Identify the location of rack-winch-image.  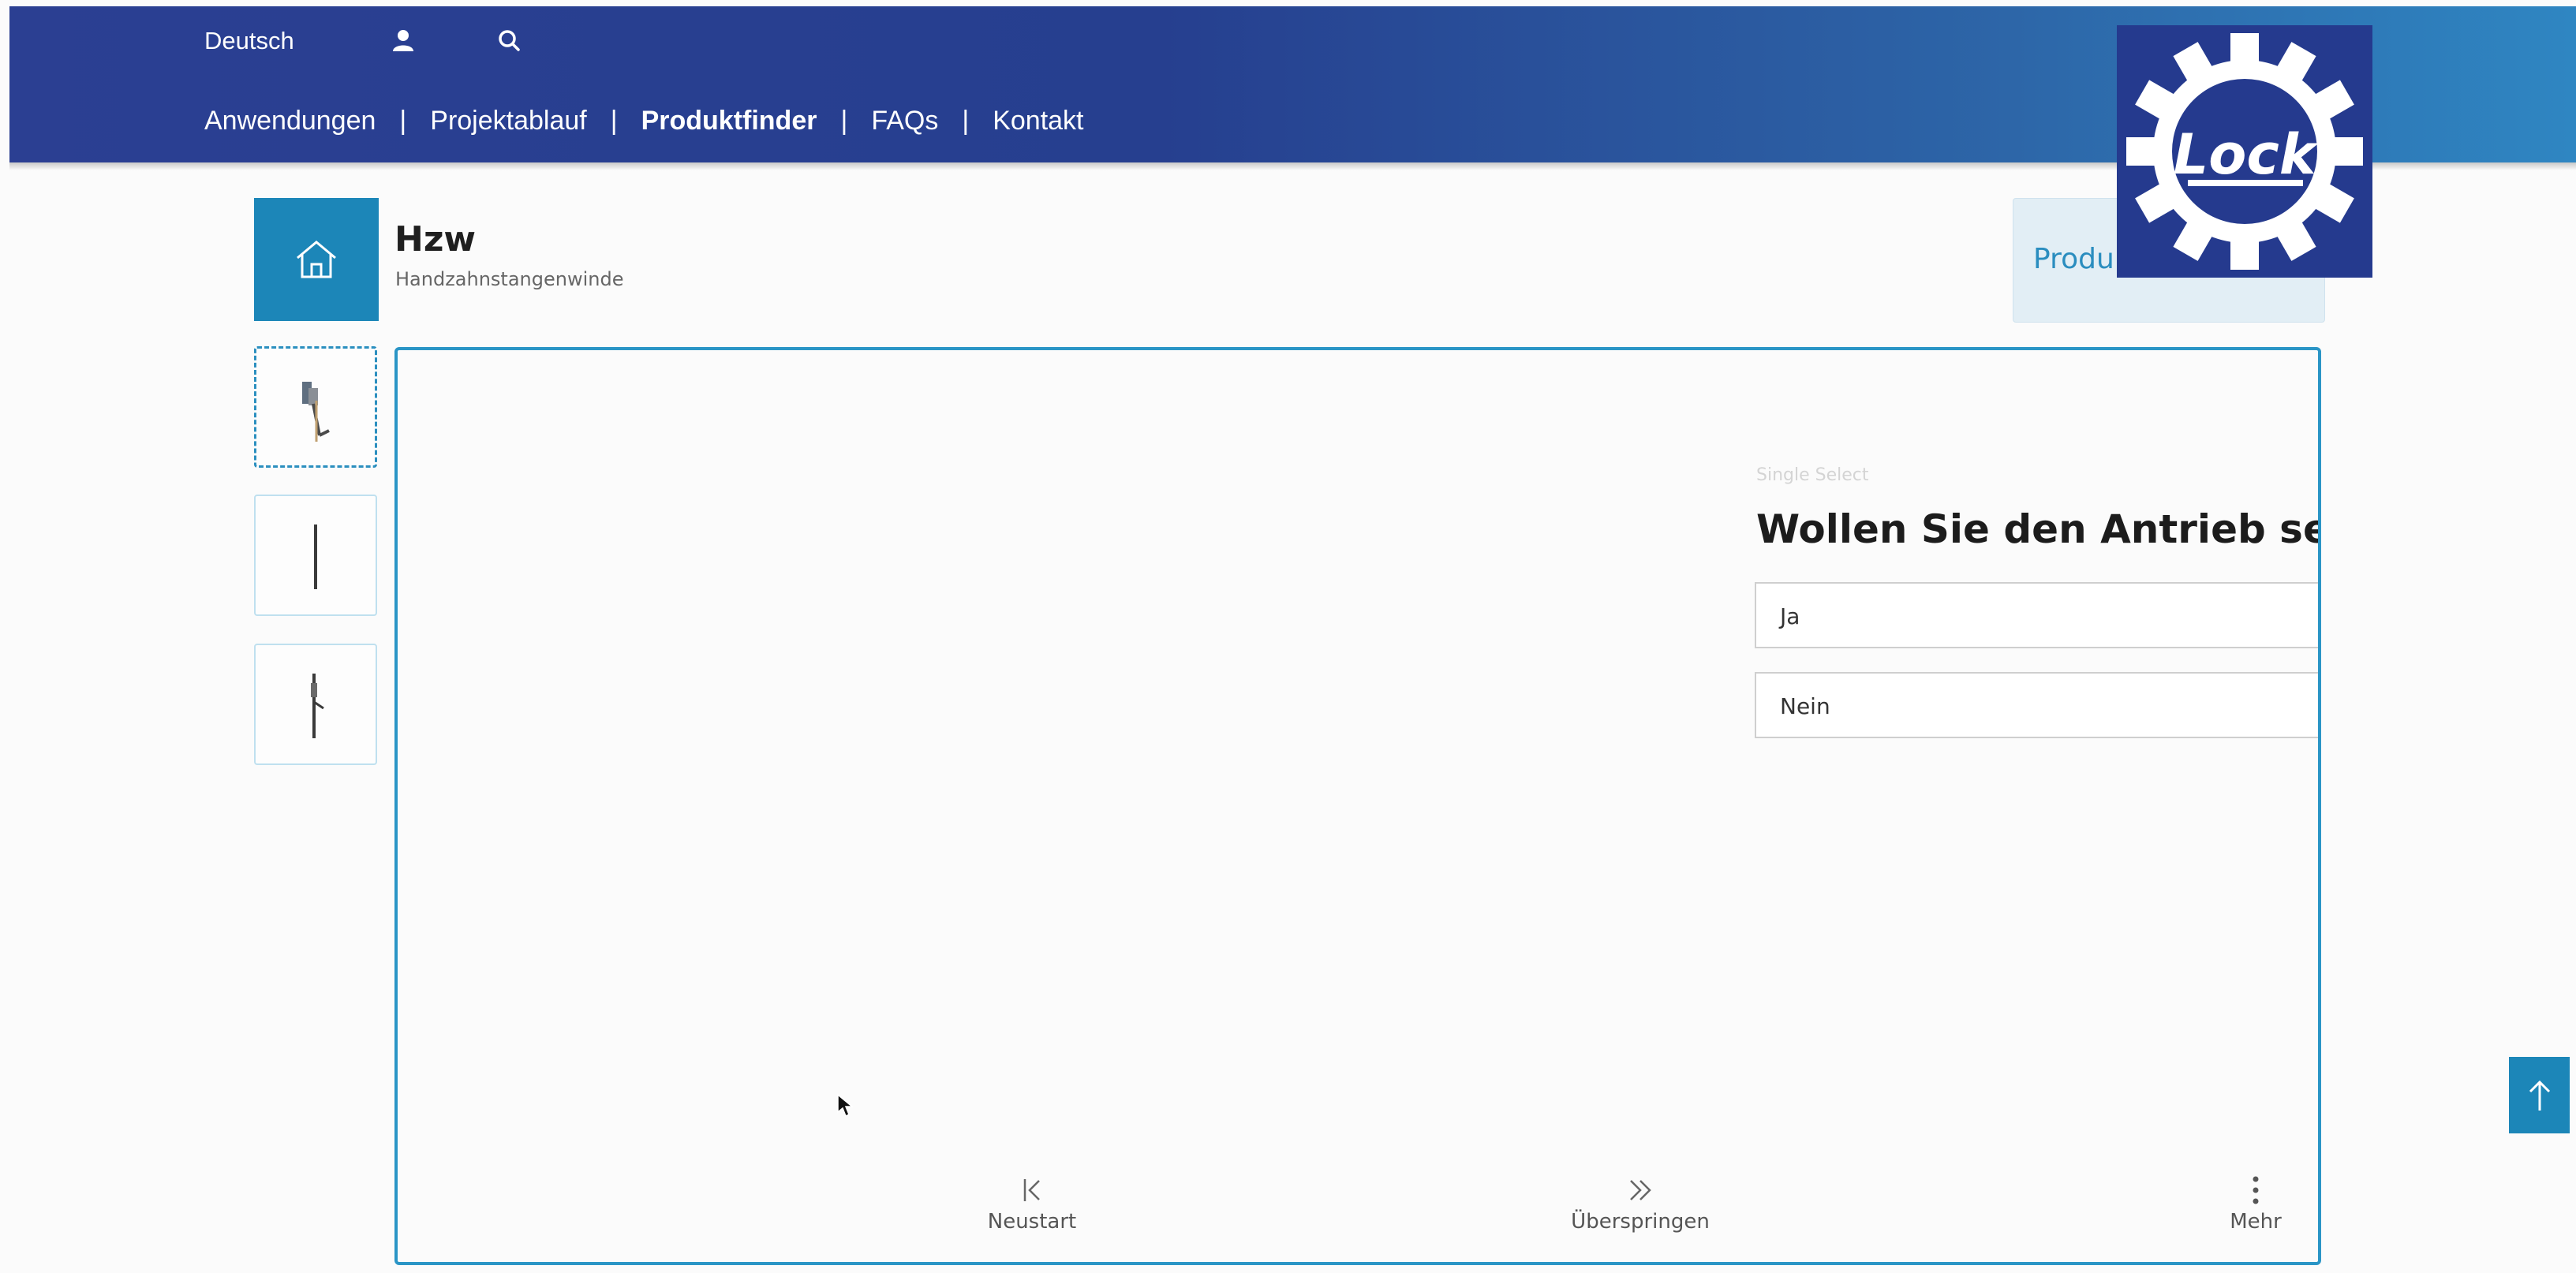
(317, 706).